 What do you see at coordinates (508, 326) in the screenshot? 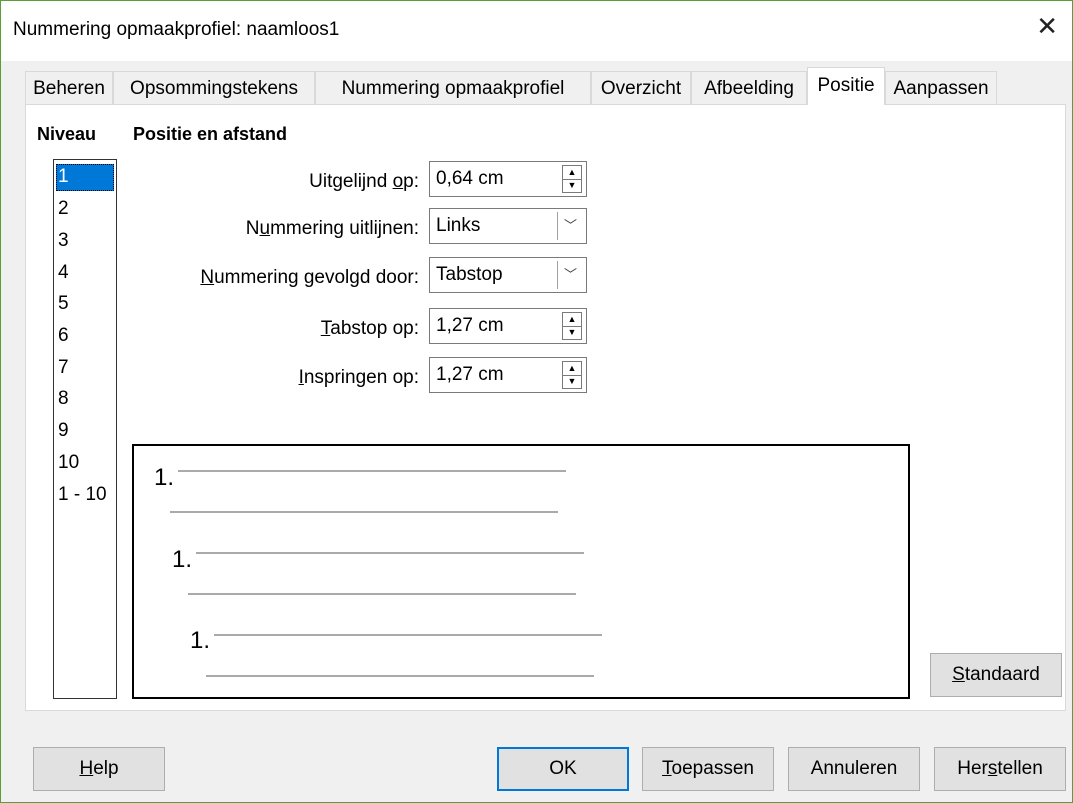
I see `tab-stop-spinbox: 1,27 cm ▲ ▼` at bounding box center [508, 326].